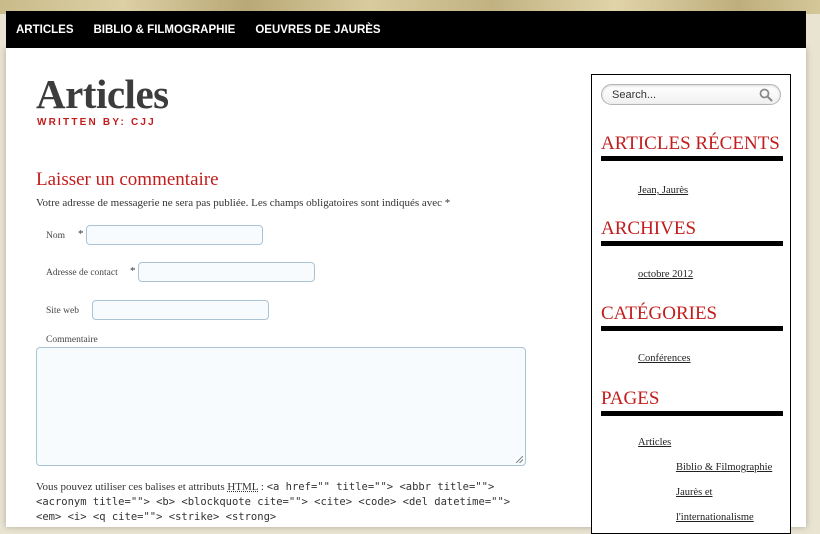 This screenshot has width=820, height=534. I want to click on contact-email-field, so click(226, 272).